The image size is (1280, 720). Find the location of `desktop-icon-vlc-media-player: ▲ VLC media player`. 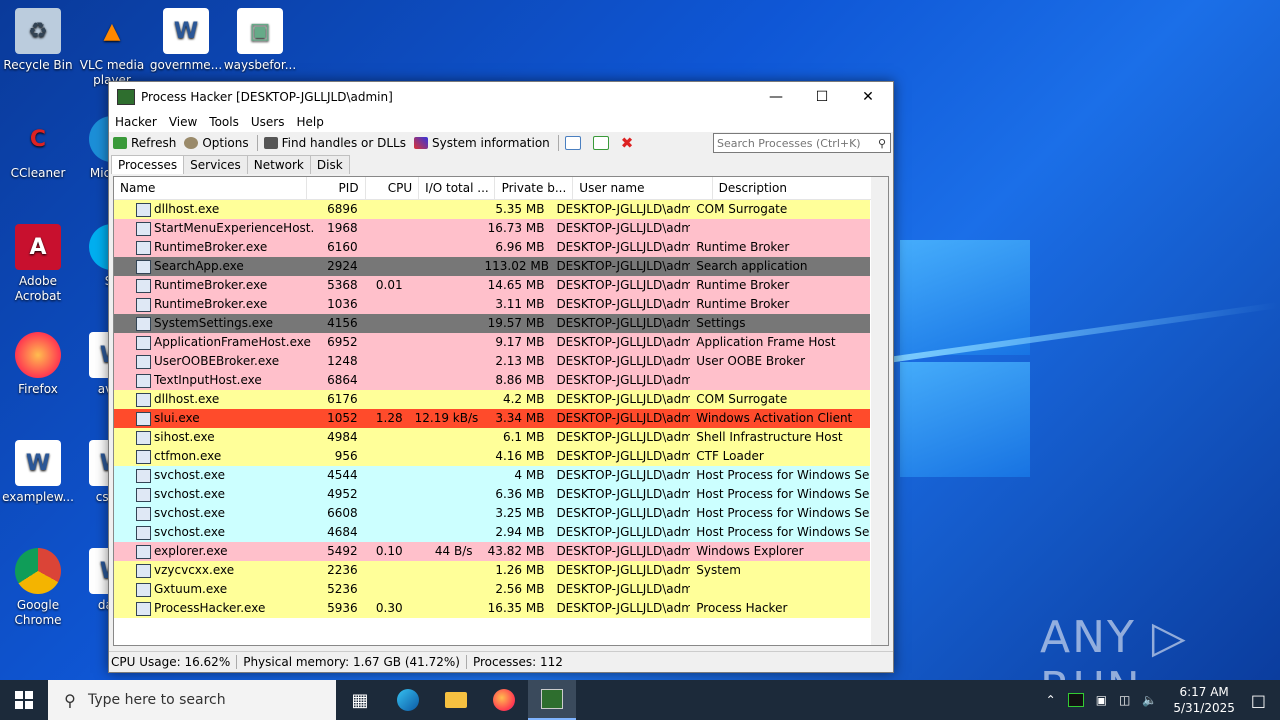

desktop-icon-vlc-media-player: ▲ VLC media player is located at coordinates (112, 48).